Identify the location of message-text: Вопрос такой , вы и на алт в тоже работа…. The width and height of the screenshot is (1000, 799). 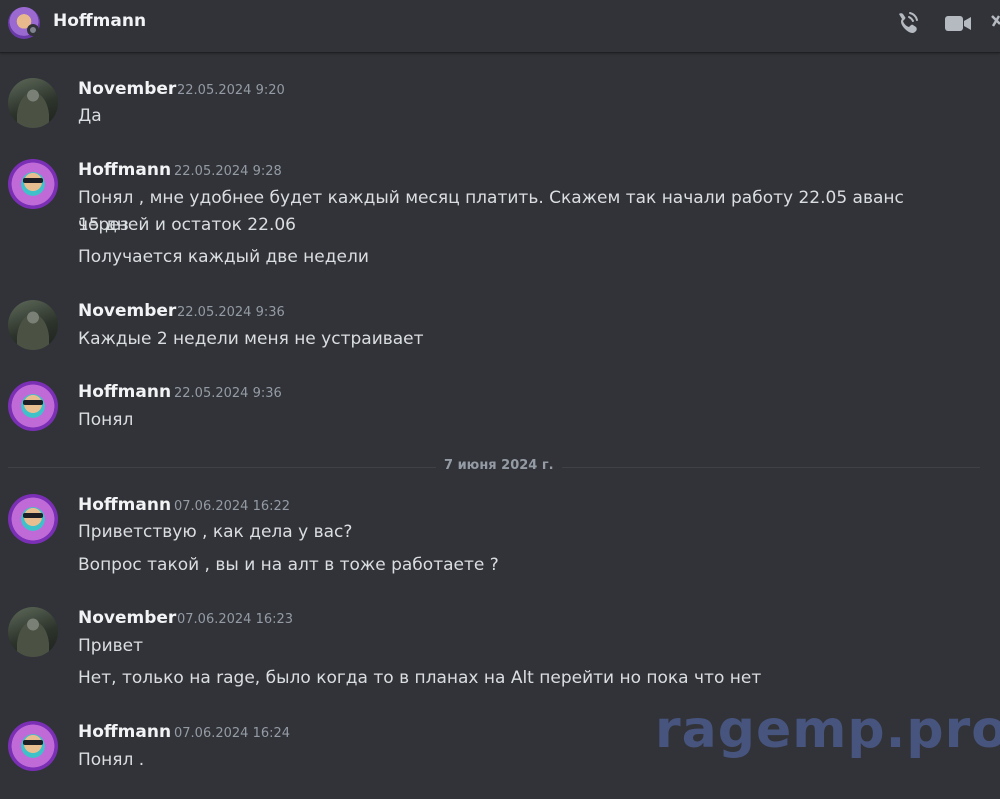
(288, 565).